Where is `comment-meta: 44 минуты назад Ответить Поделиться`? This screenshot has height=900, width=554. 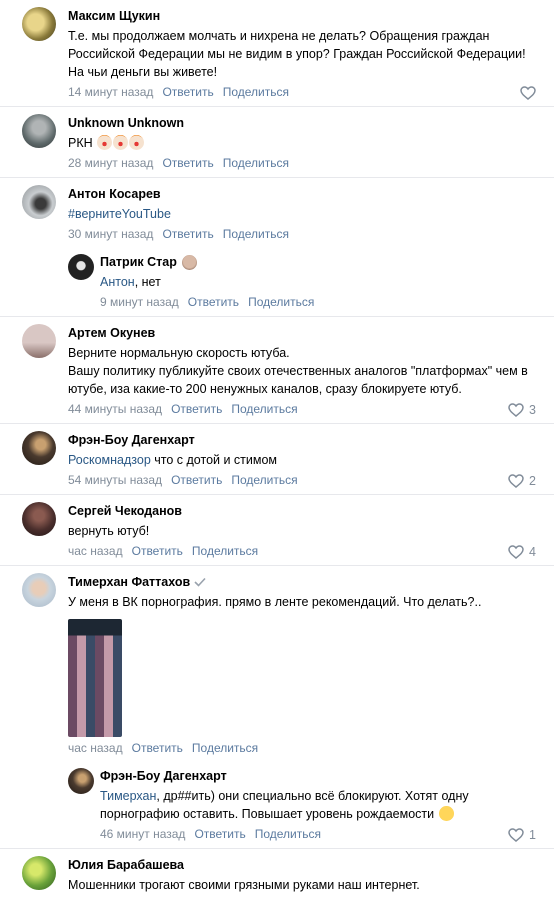 comment-meta: 44 минуты назад Ответить Поделиться is located at coordinates (304, 409).